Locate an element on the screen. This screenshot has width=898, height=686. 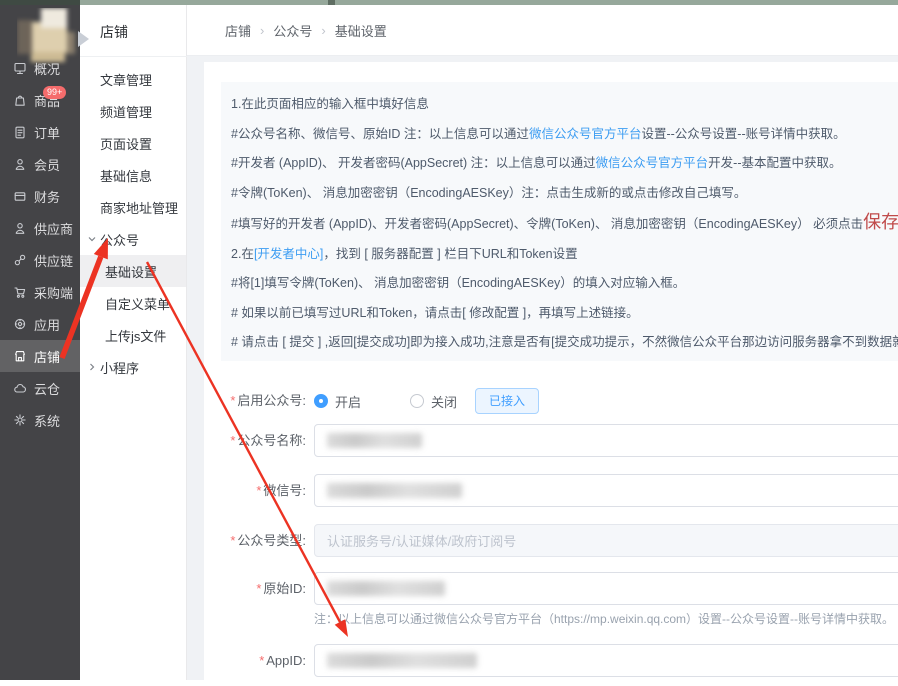
window-top-strip is located at coordinates (449, 2).